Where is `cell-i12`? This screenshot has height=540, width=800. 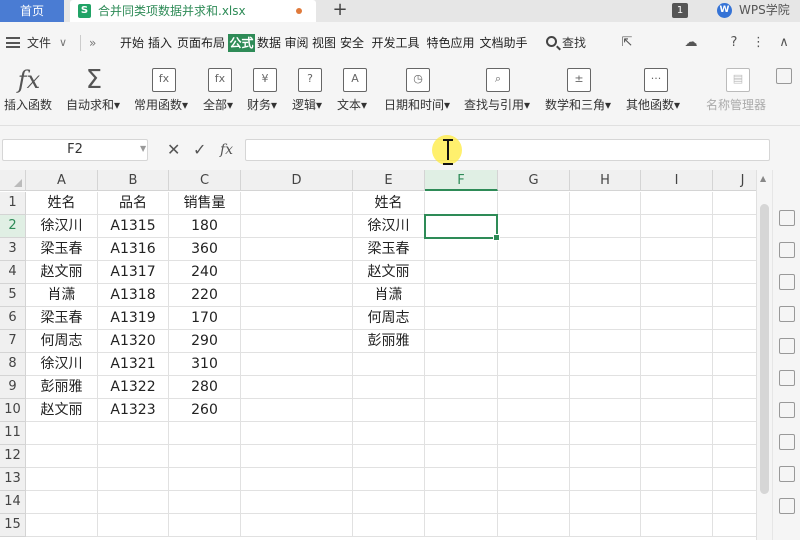 cell-i12 is located at coordinates (677, 456).